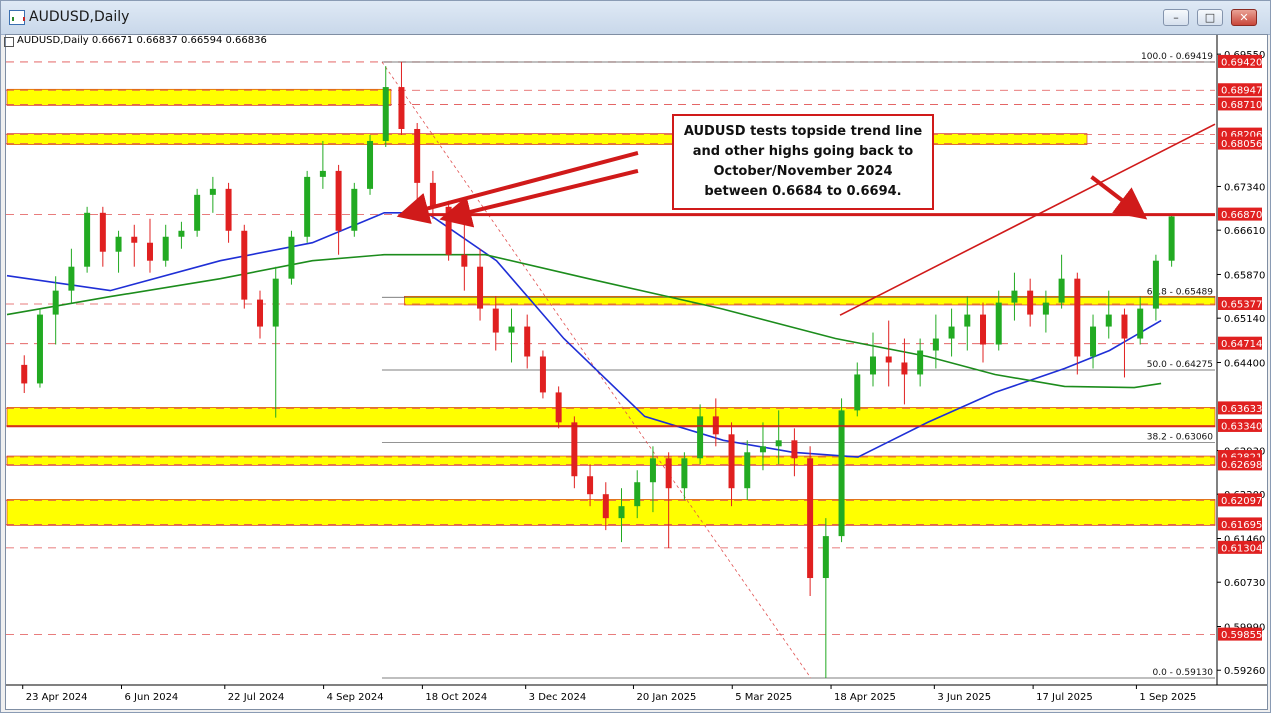 The width and height of the screenshot is (1271, 713). Describe the element at coordinates (57, 697) in the screenshot. I see `x-tick-label: 23 Apr 2024` at that location.